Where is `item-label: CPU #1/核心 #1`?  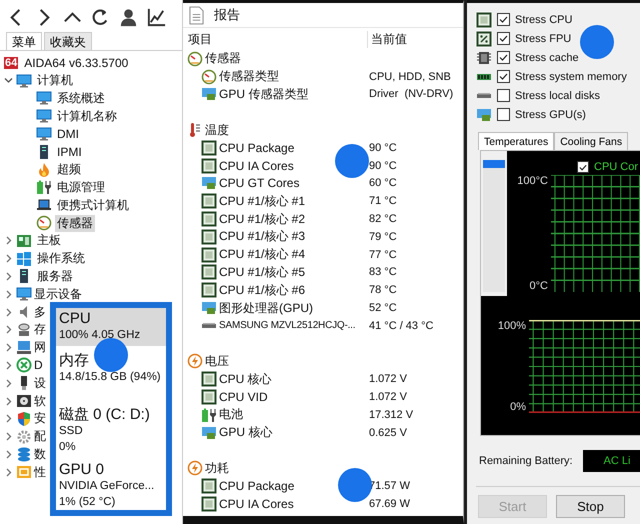
item-label: CPU #1/核心 #1 is located at coordinates (262, 201).